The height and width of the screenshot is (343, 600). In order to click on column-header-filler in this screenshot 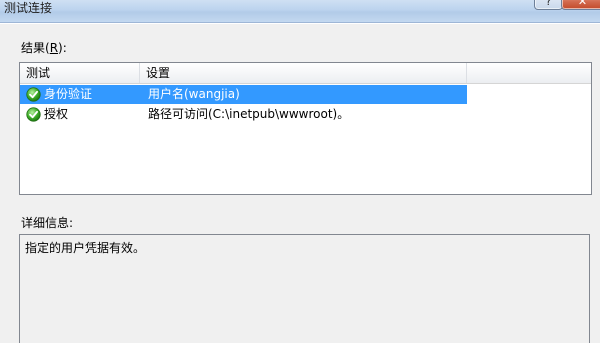, I will do `click(529, 73)`.